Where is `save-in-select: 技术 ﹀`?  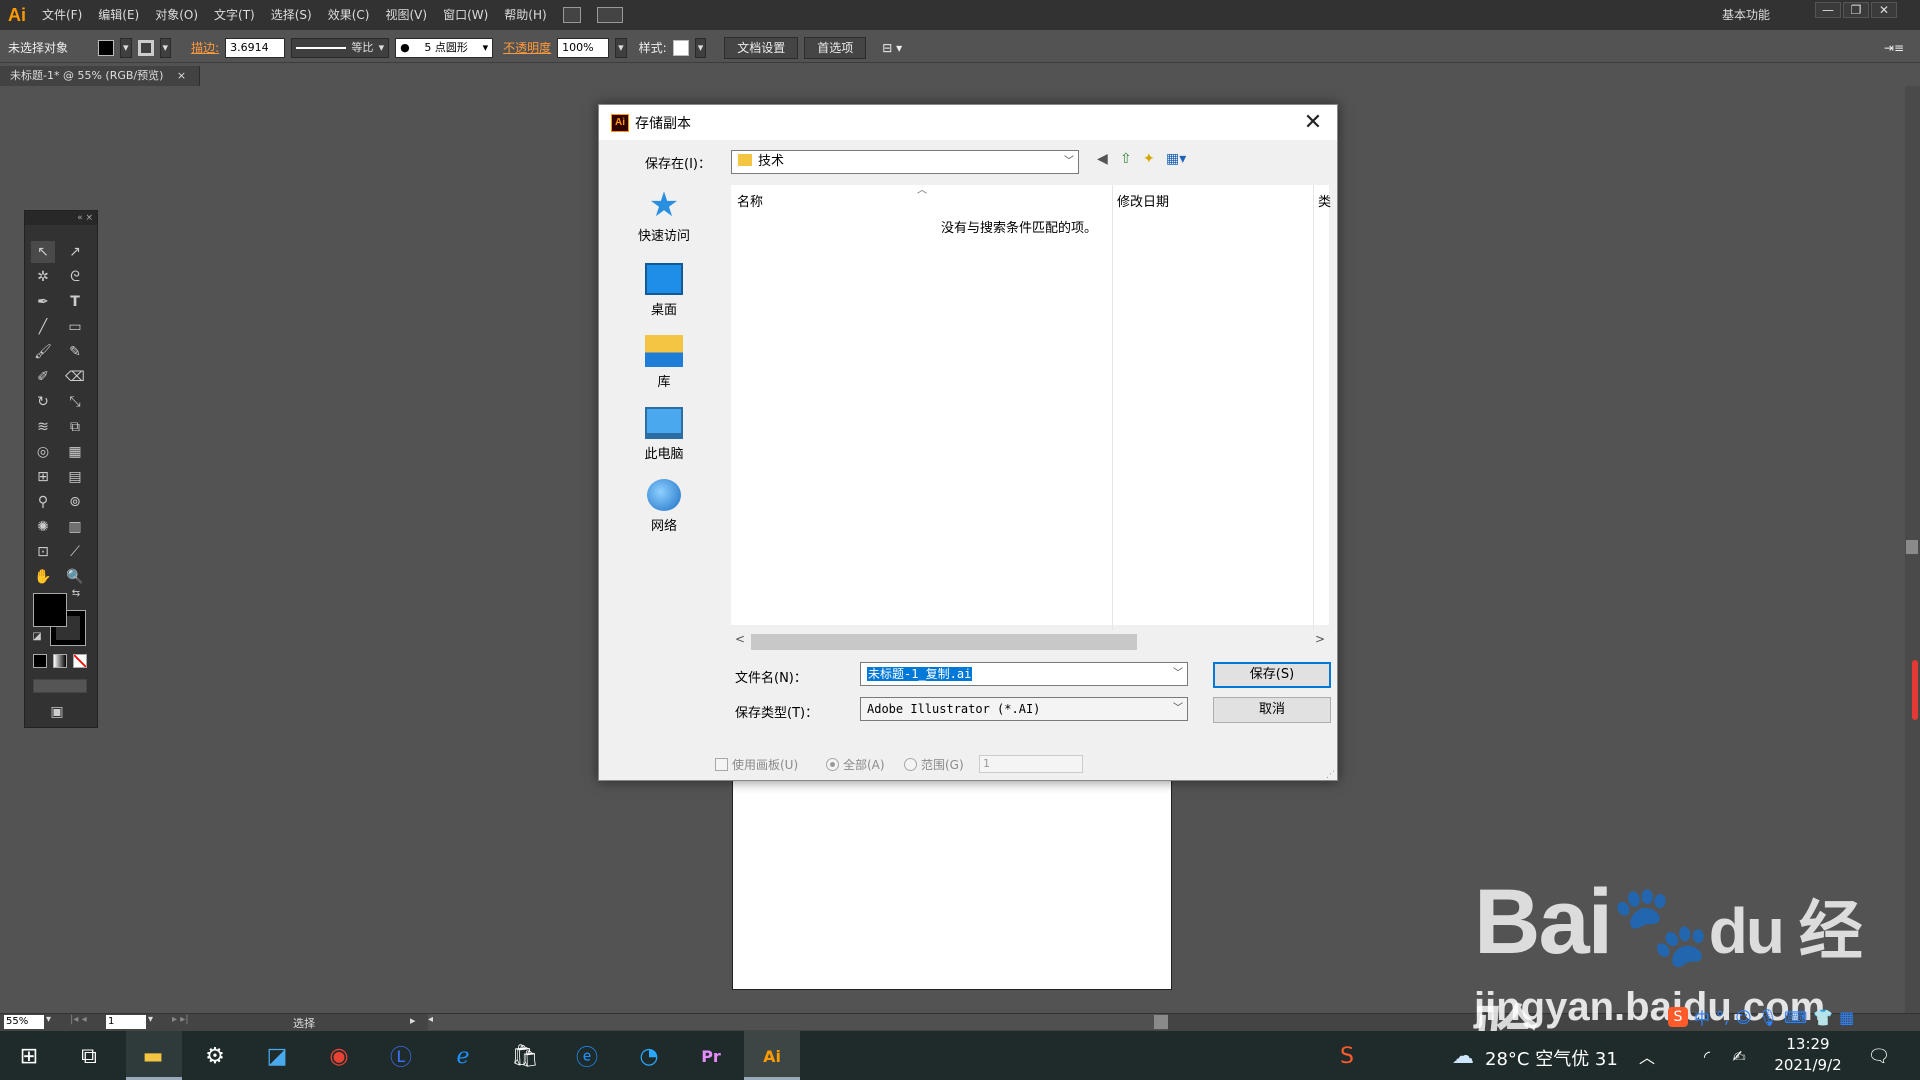
save-in-select: 技术 ﹀ is located at coordinates (905, 162).